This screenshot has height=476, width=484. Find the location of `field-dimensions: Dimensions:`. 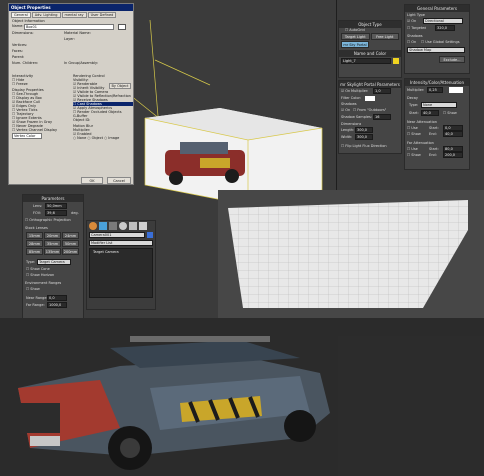

field-dimensions: Dimensions: is located at coordinates (23, 33).